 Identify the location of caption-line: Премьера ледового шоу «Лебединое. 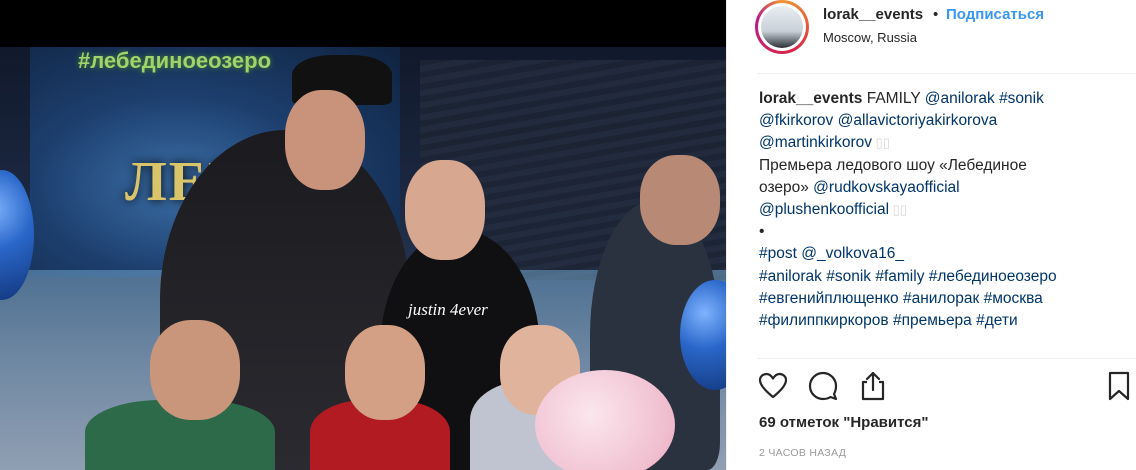
(944, 166).